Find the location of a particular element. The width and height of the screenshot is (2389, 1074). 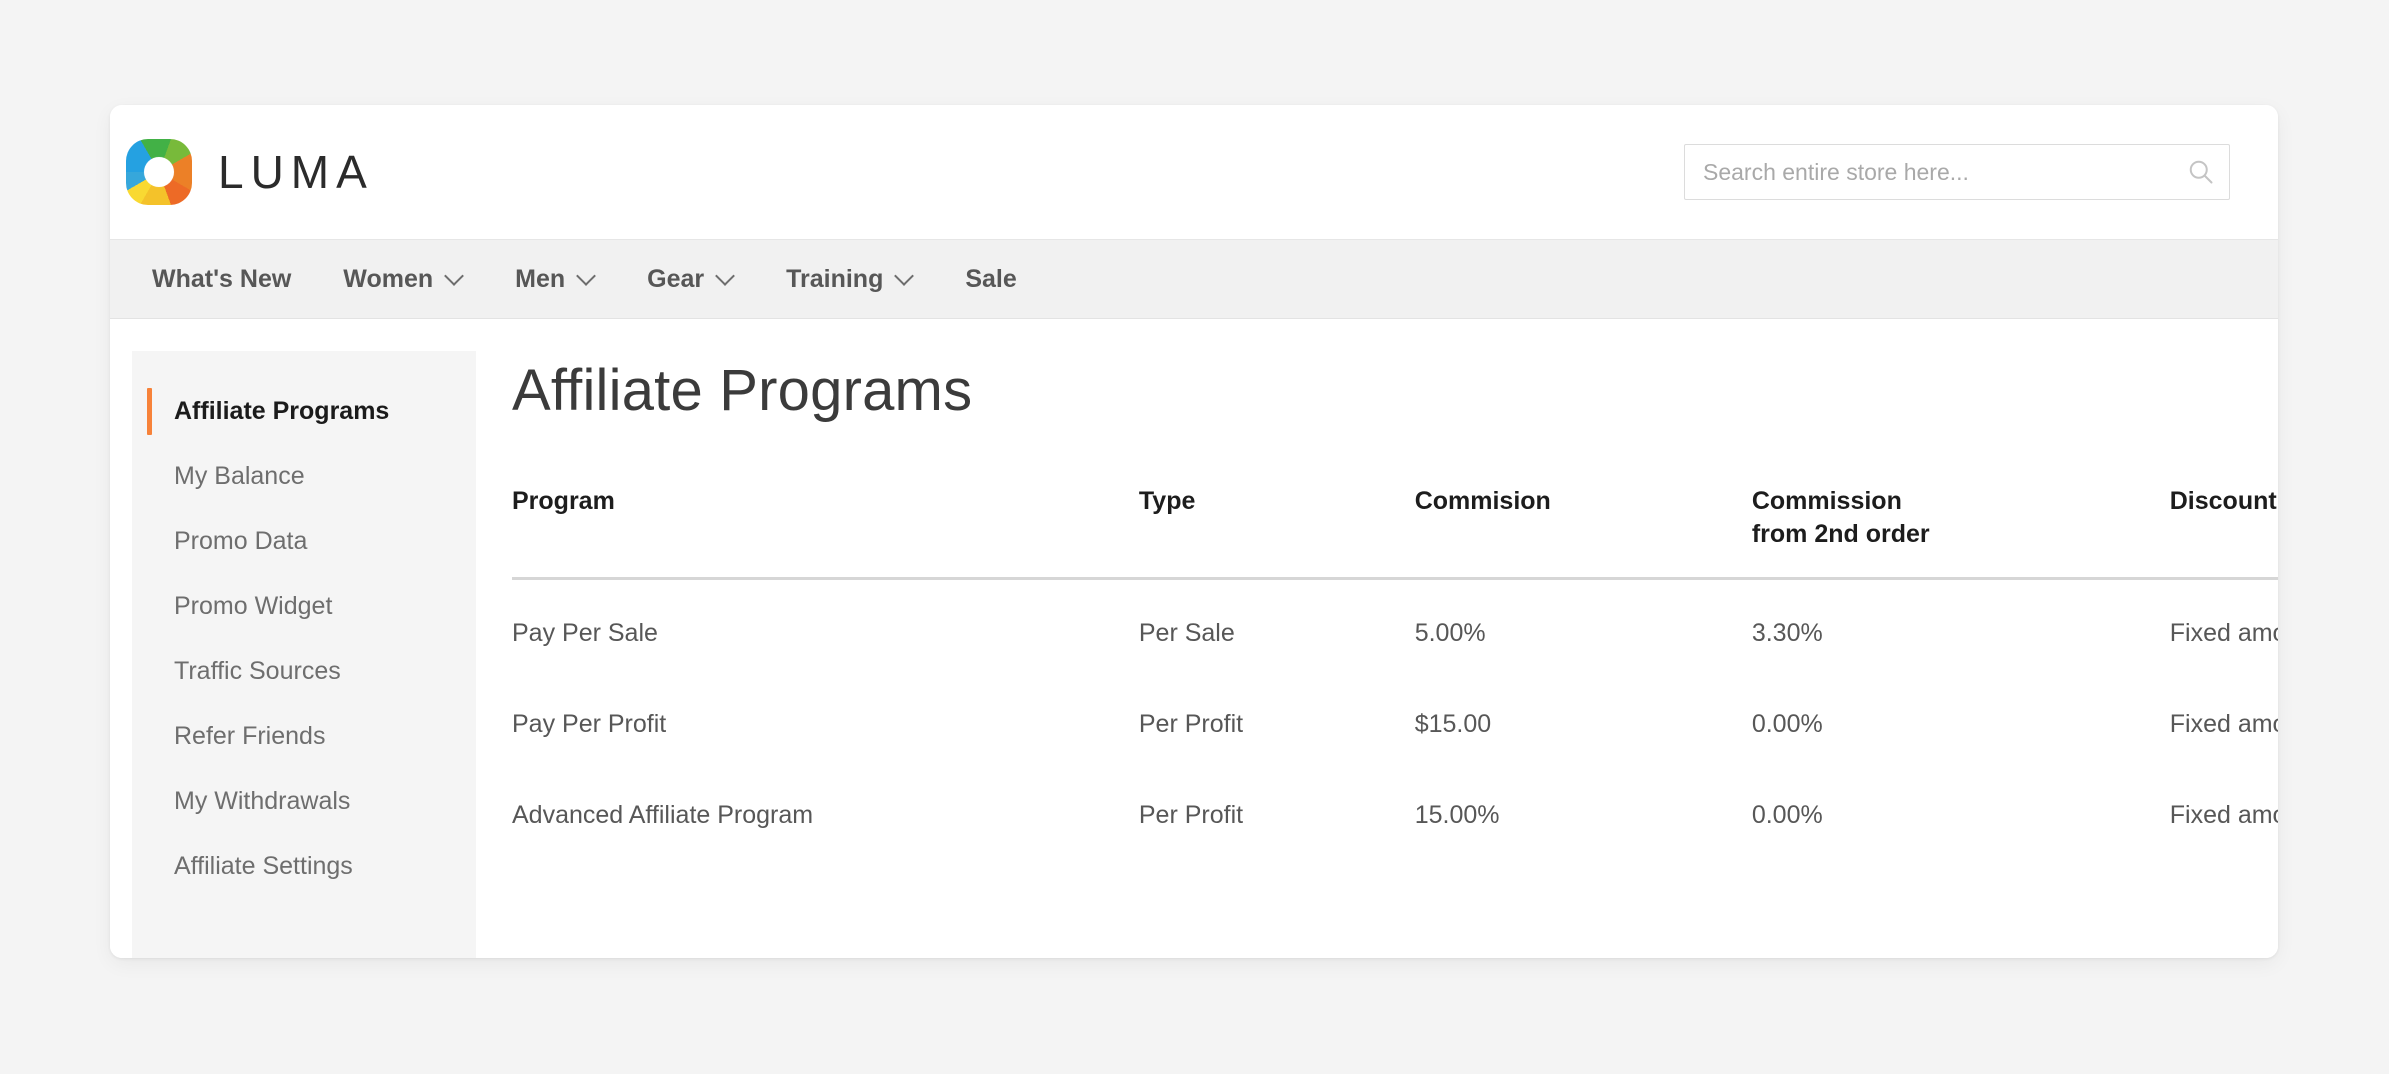

sidebar-item-traffic-sources: Traffic Sources is located at coordinates (304, 671).